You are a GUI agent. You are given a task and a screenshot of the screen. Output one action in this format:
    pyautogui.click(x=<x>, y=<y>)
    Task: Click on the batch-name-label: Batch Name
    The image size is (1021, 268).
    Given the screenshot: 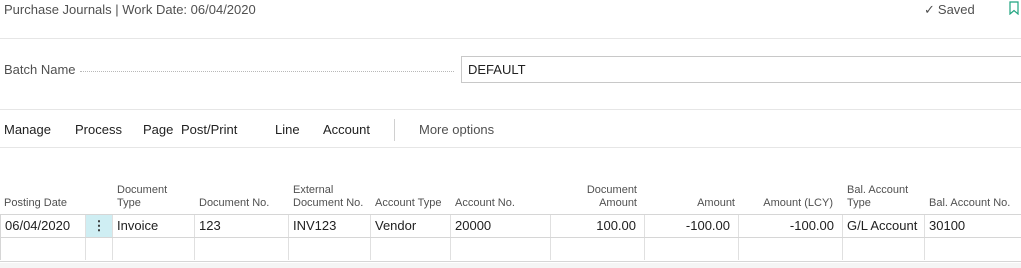 What is the action you would take?
    pyautogui.click(x=40, y=69)
    